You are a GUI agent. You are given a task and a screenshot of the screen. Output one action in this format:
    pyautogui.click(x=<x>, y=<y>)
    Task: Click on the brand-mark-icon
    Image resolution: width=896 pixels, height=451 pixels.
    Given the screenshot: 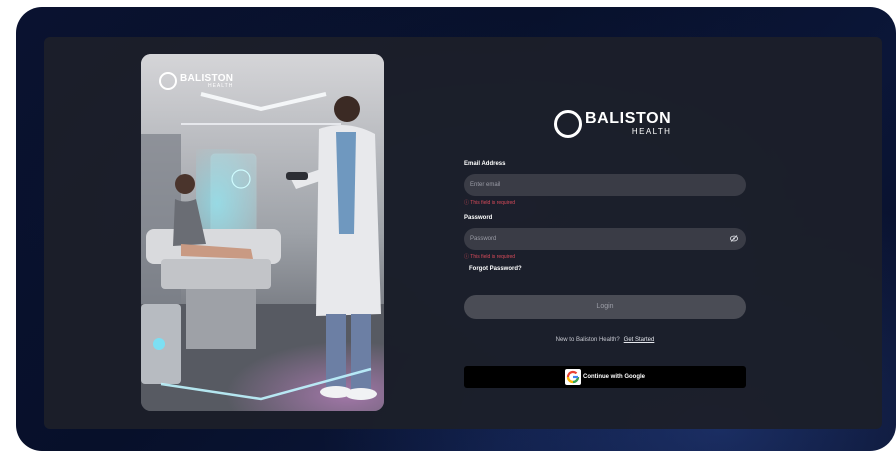 What is the action you would take?
    pyautogui.click(x=568, y=124)
    